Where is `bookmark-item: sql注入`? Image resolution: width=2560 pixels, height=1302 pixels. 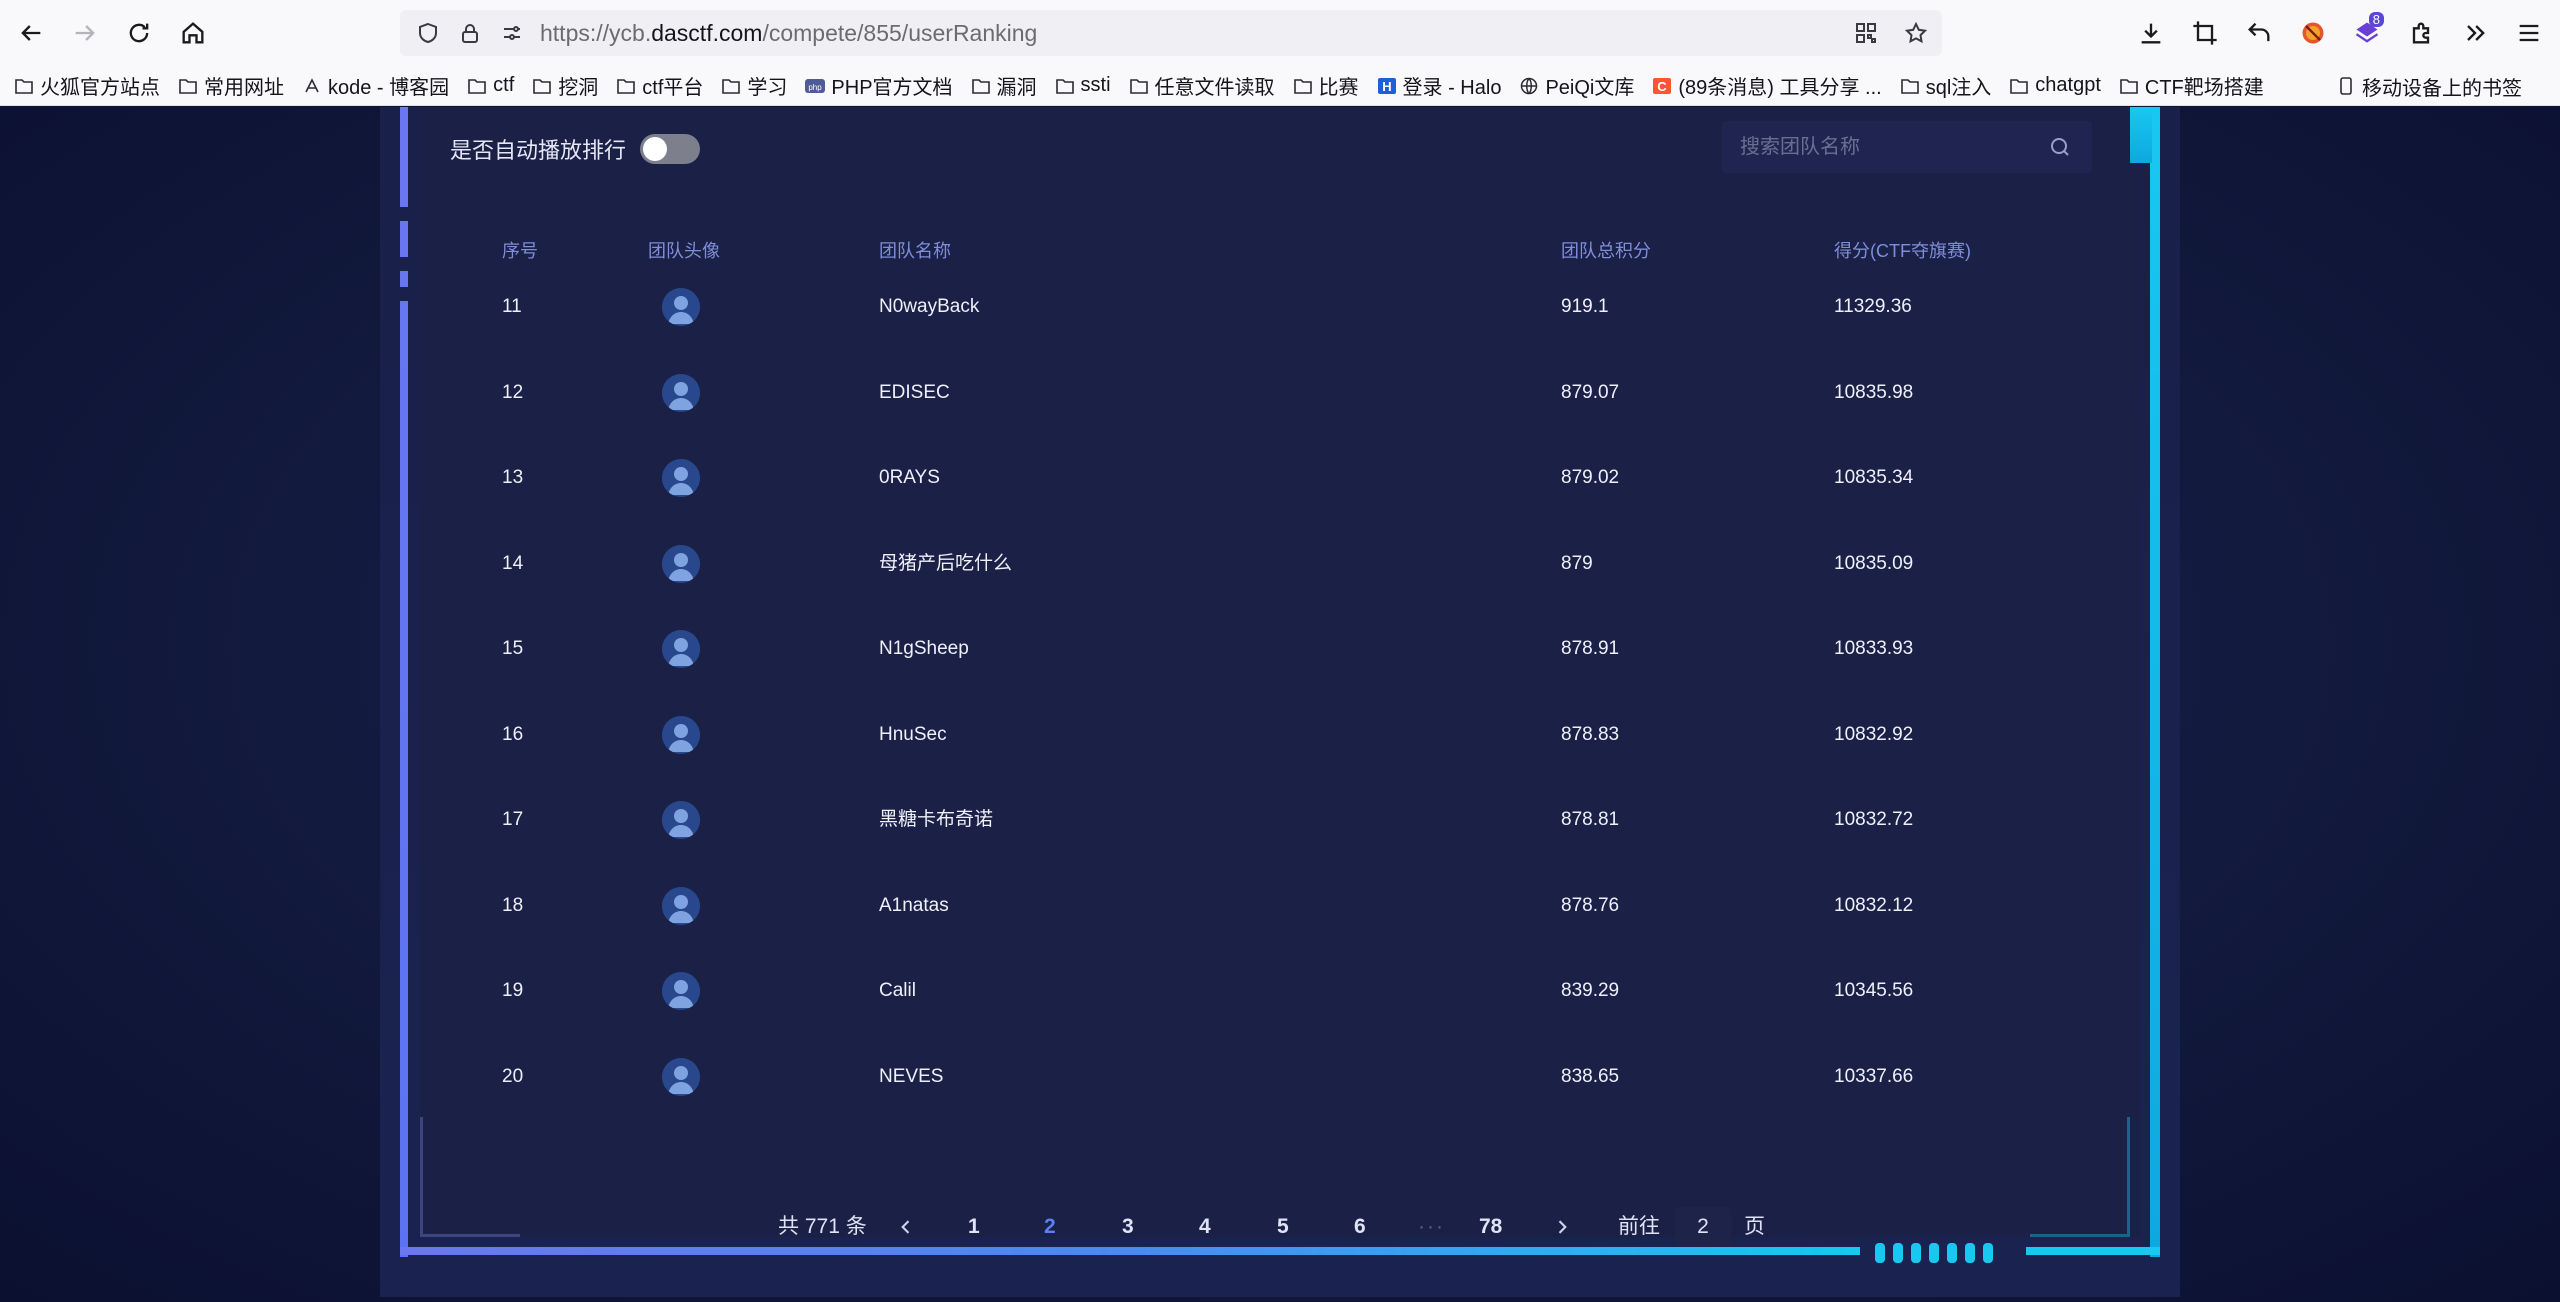
bookmark-item: sql注入 is located at coordinates (1945, 86).